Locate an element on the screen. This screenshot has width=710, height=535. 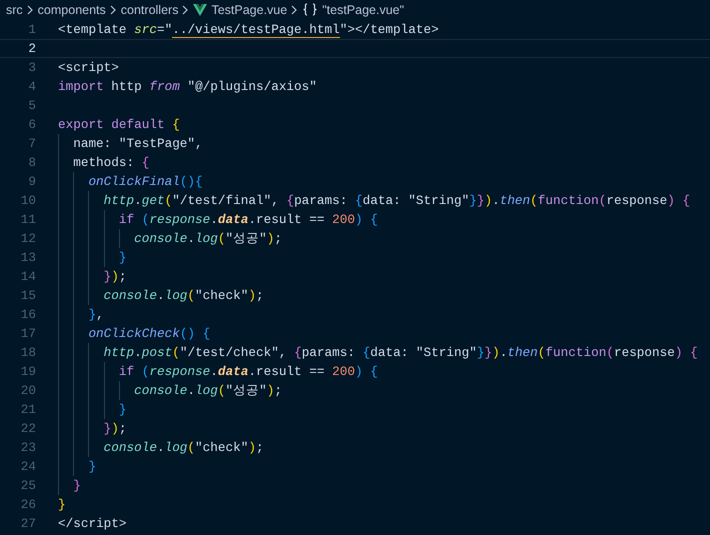
line-number: 14 is located at coordinates (28, 276).